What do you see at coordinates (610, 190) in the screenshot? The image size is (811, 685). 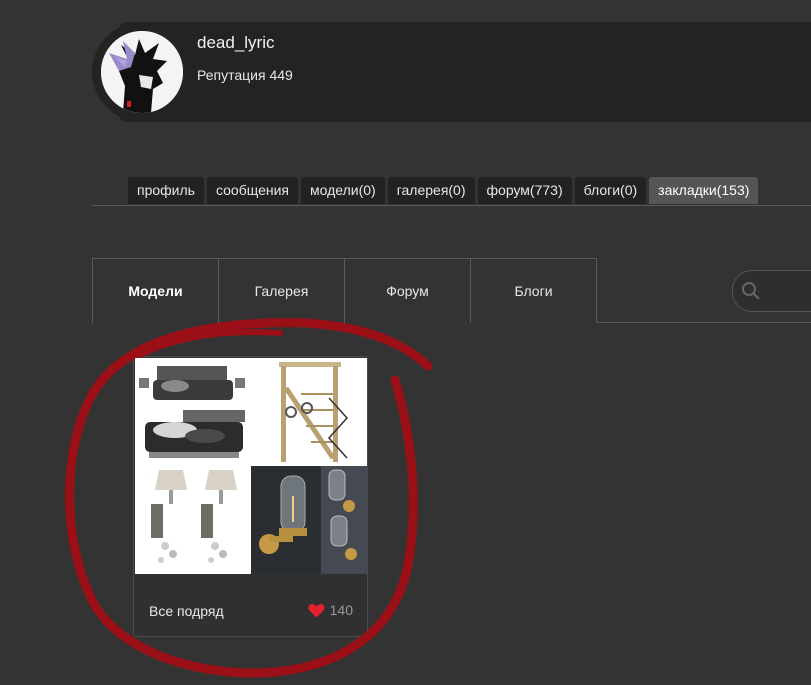 I see `tab-blogs: блоги(0)` at bounding box center [610, 190].